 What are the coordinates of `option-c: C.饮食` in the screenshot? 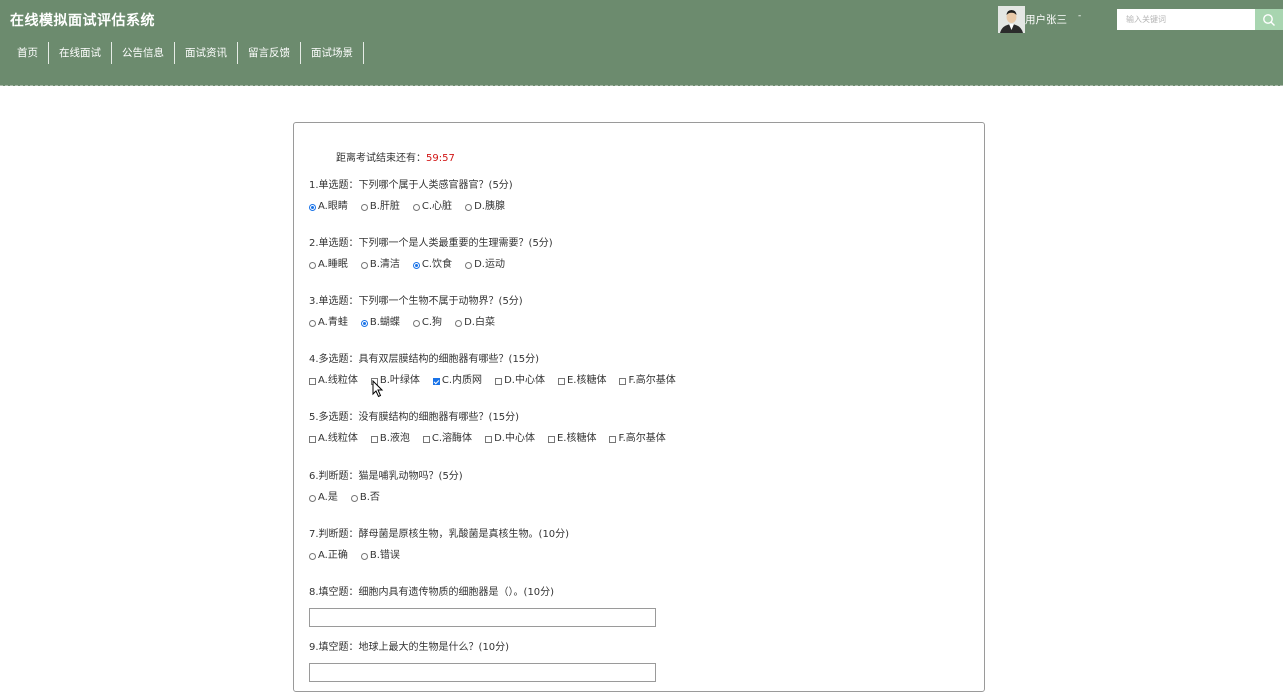 It's located at (432, 265).